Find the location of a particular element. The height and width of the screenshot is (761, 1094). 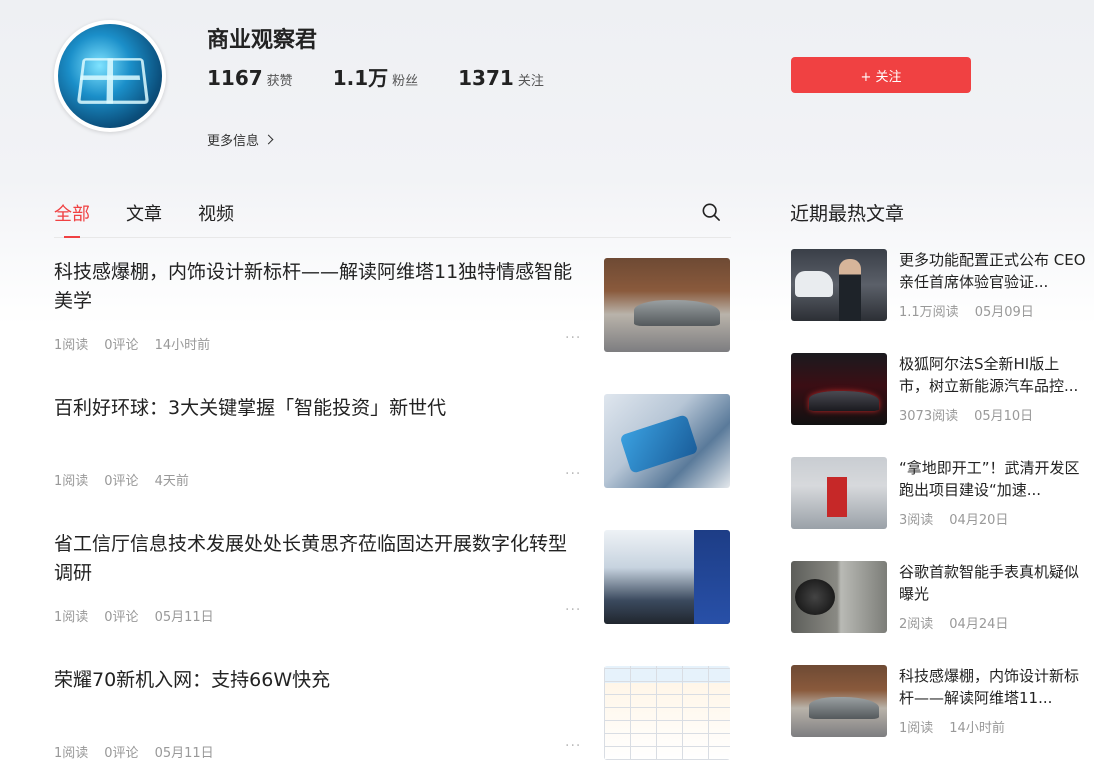

hot-article-item: “拿地即开工”！武清开发区跑出项目建设“加速... 3阅读 04月20日 is located at coordinates (941, 493).